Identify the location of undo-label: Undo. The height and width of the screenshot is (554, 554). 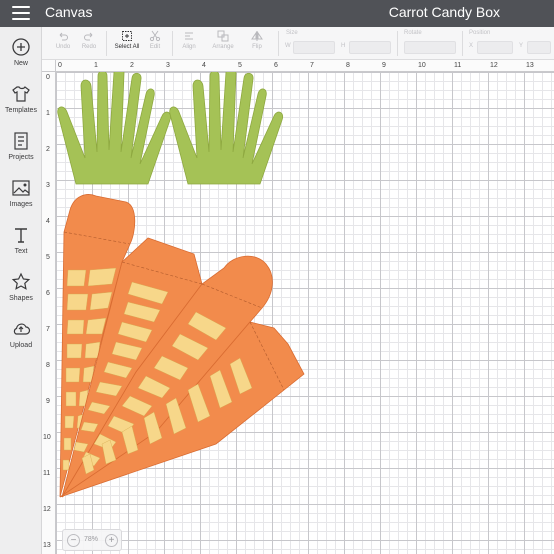
(63, 47).